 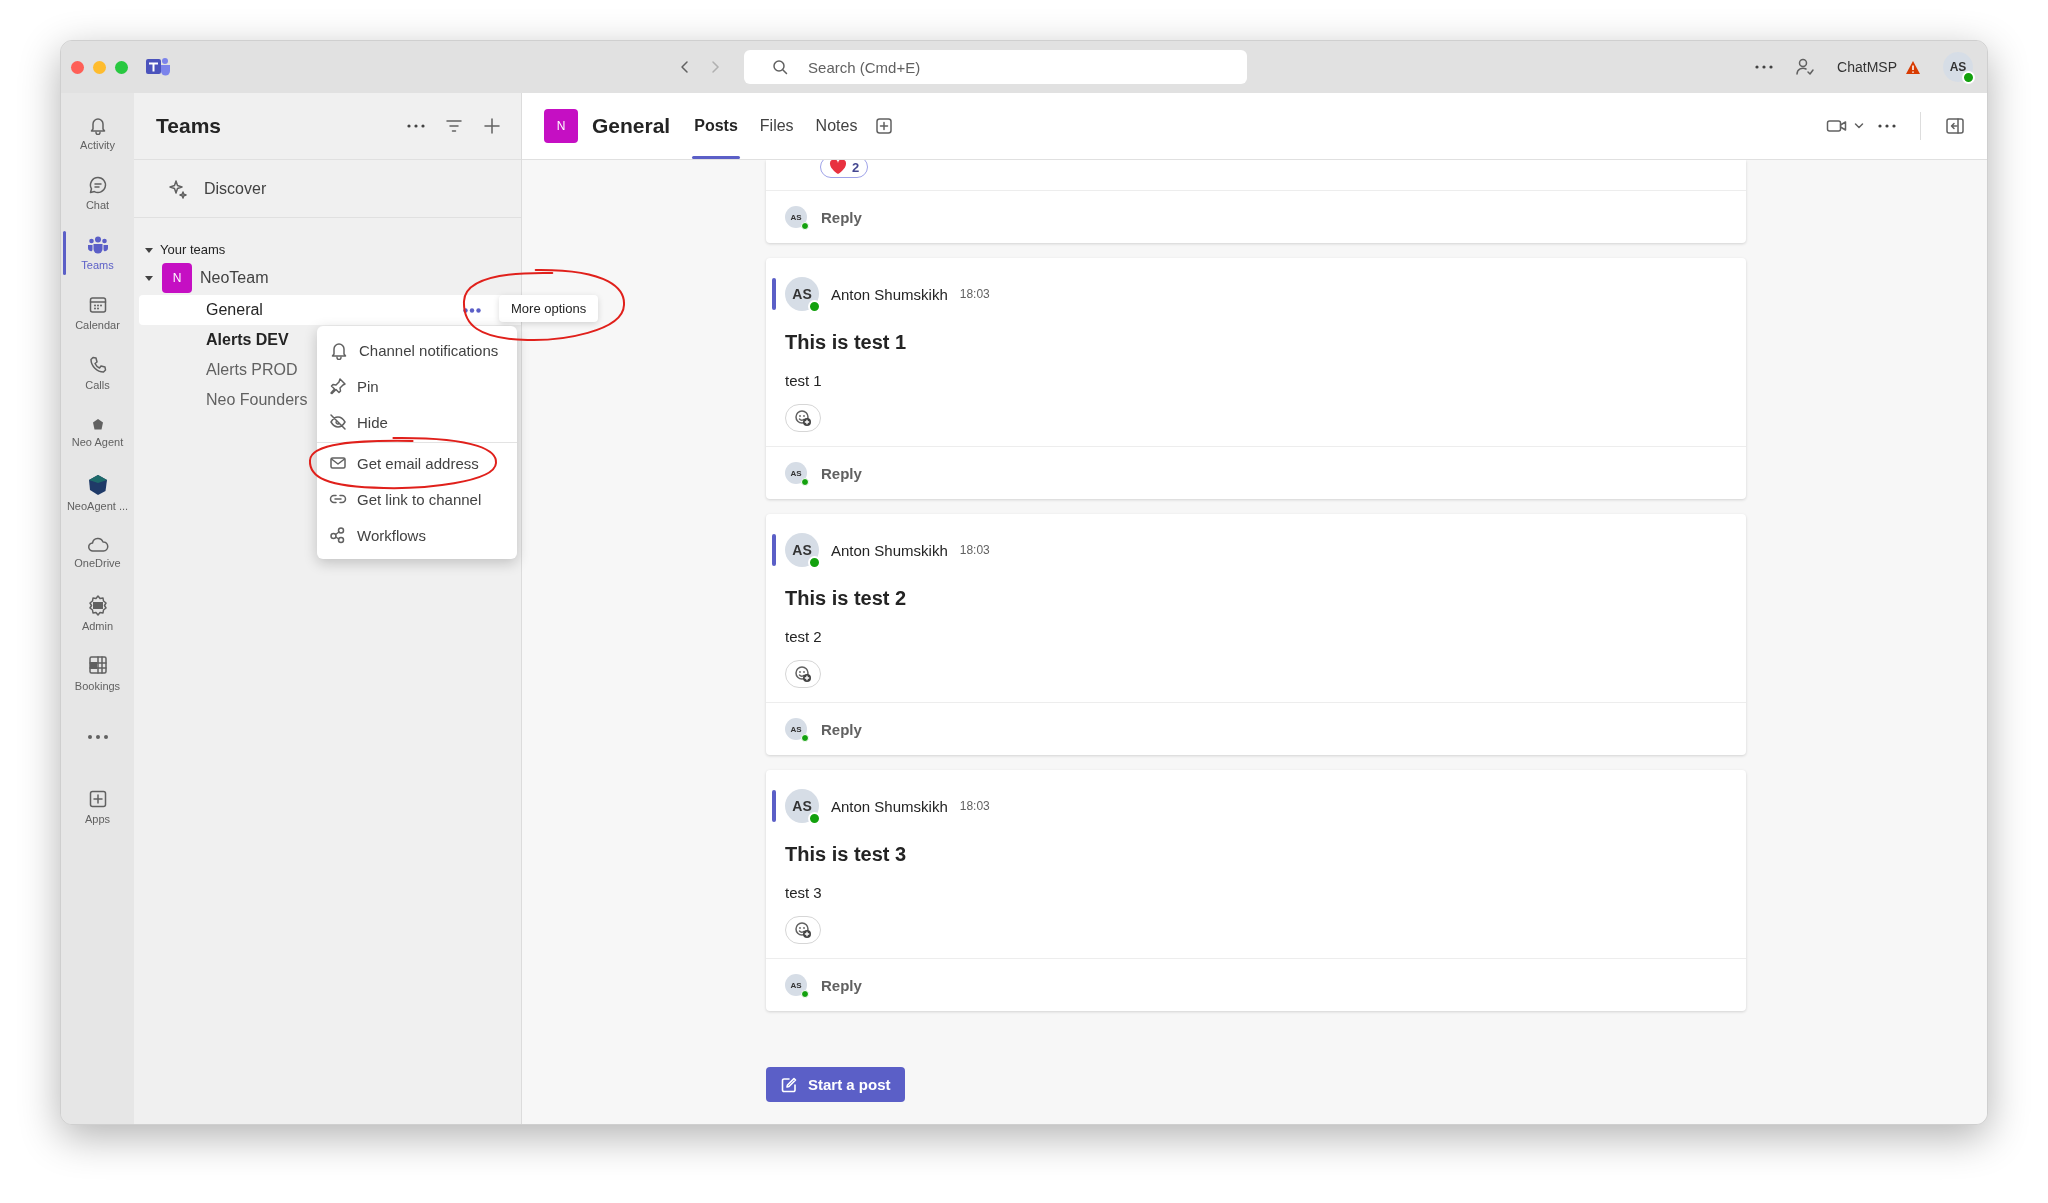 I want to click on channel-title: General, so click(x=631, y=126).